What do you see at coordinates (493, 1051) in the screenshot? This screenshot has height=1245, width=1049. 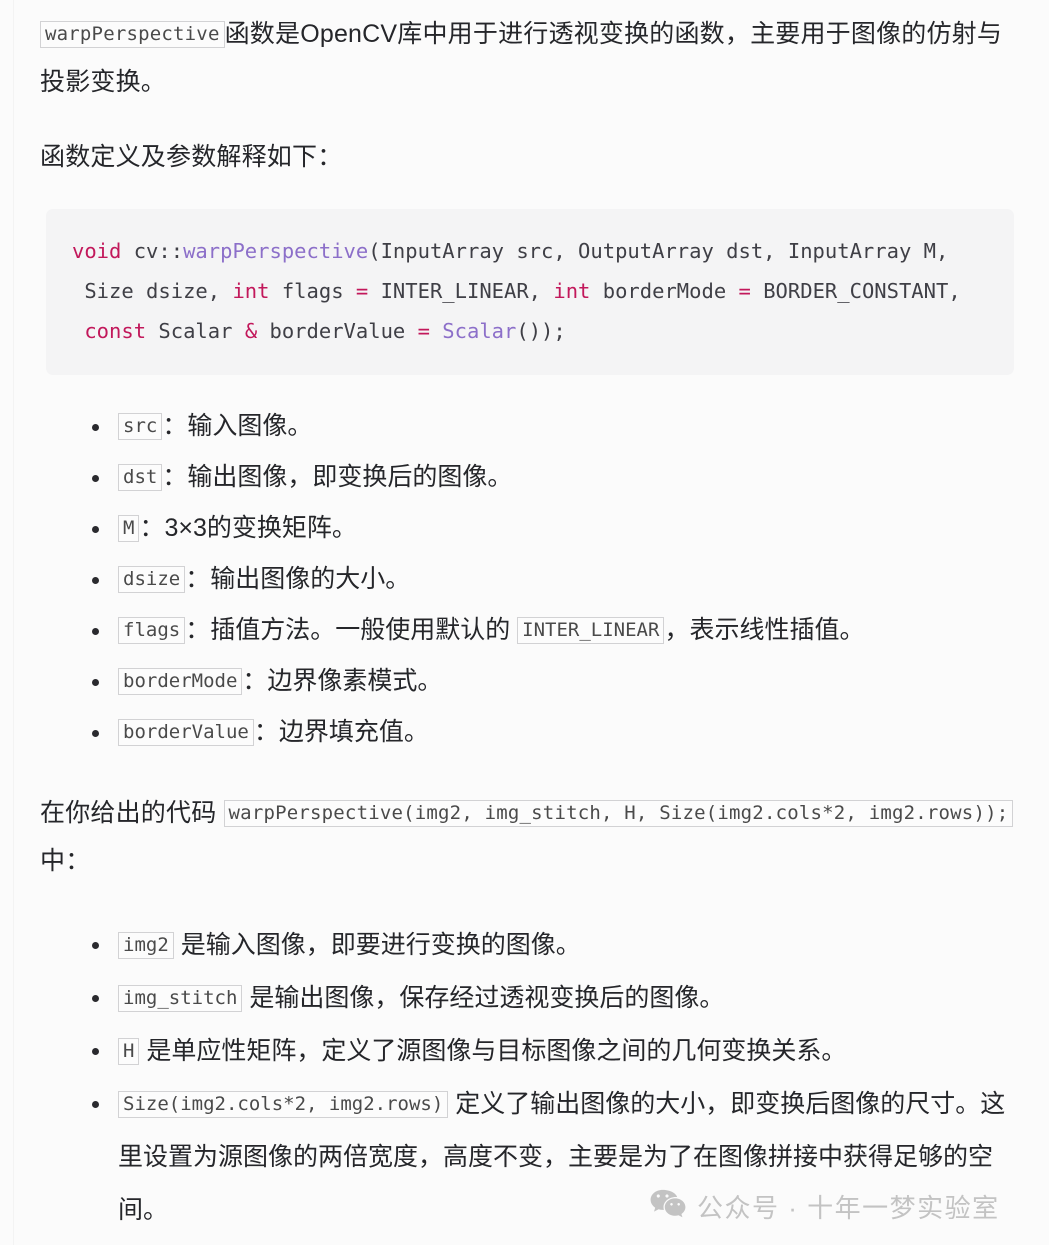 I see `list-item-text: 是单应性矩阵，定义了源图像与目标图像之间的几何变换关系。` at bounding box center [493, 1051].